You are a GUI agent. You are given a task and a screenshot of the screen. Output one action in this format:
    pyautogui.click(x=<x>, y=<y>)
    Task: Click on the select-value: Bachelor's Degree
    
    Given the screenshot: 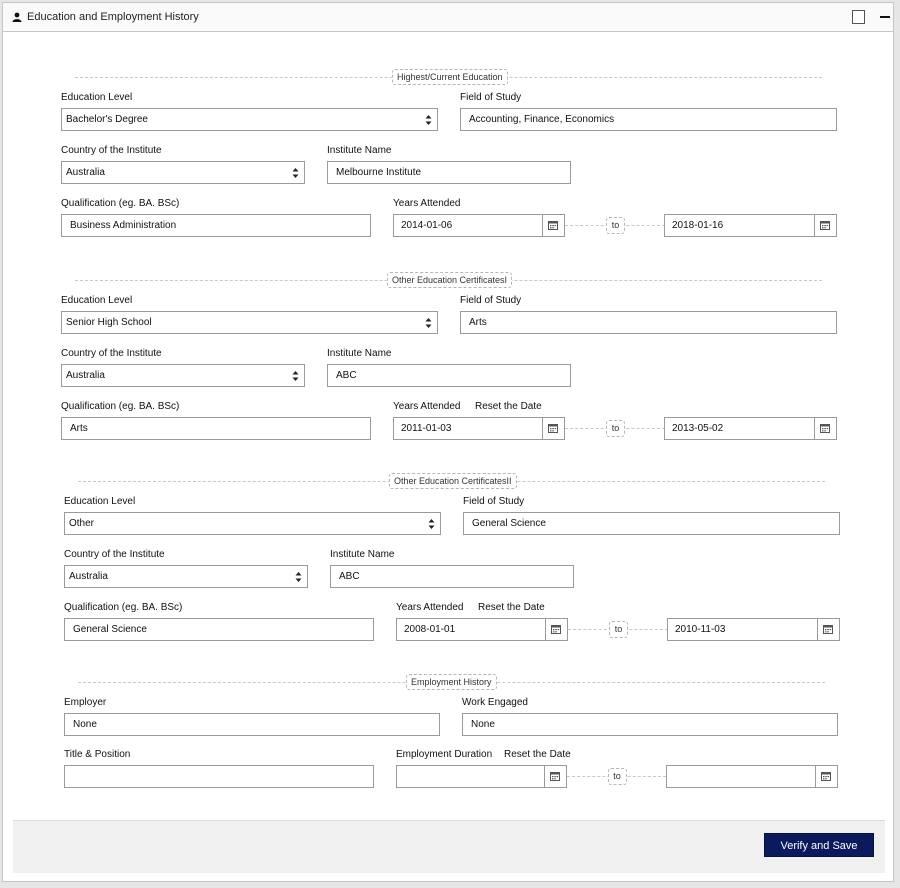 What is the action you would take?
    pyautogui.click(x=107, y=119)
    